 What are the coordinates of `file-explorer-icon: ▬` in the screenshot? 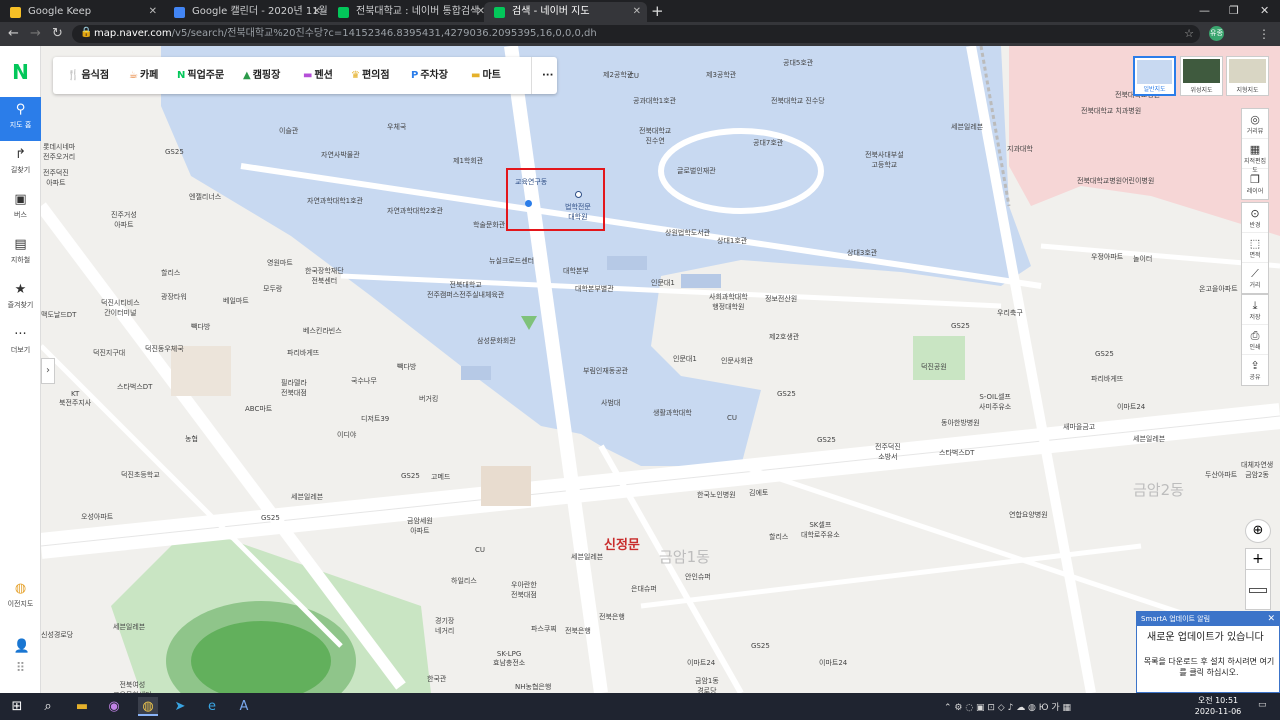 It's located at (82, 706).